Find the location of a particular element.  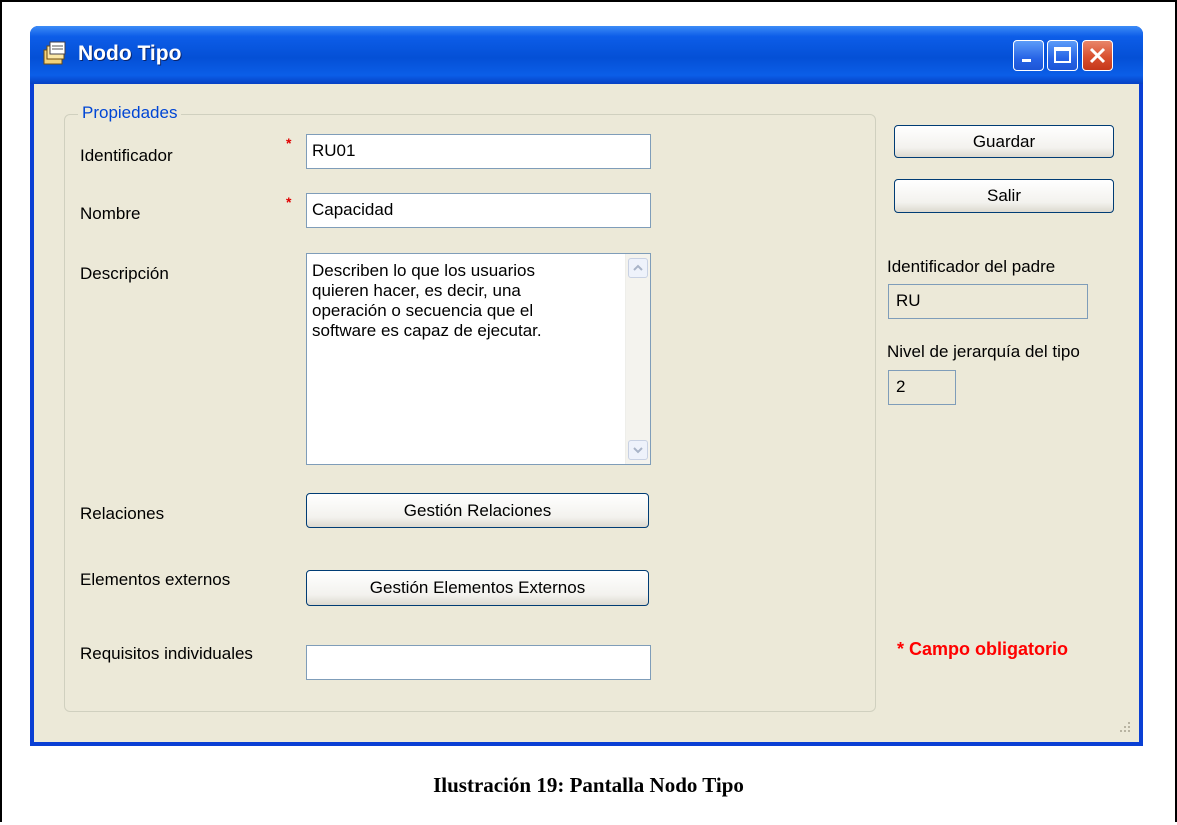

minimize-button is located at coordinates (1028, 55).